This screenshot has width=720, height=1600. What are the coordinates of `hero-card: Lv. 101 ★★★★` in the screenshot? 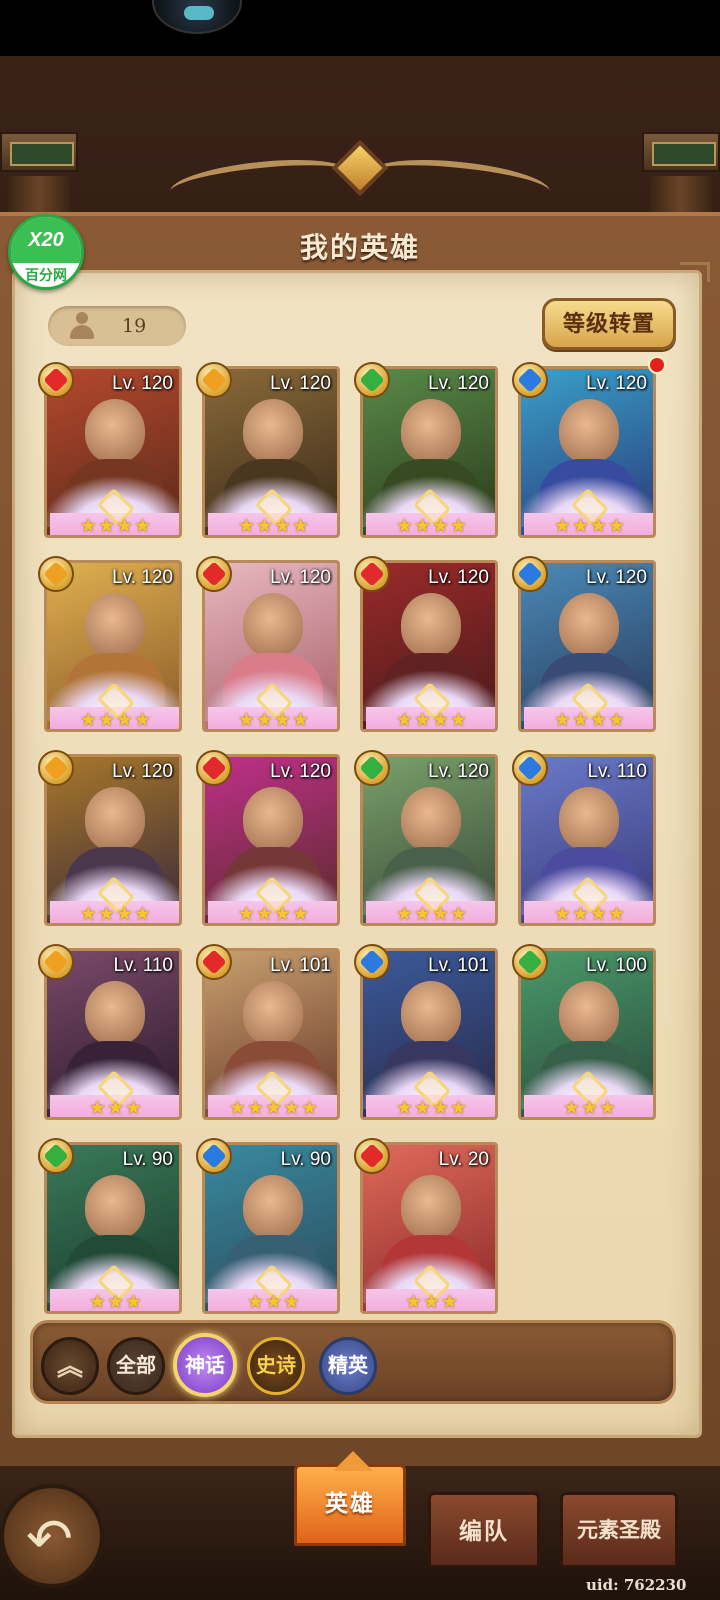 It's located at (427, 1034).